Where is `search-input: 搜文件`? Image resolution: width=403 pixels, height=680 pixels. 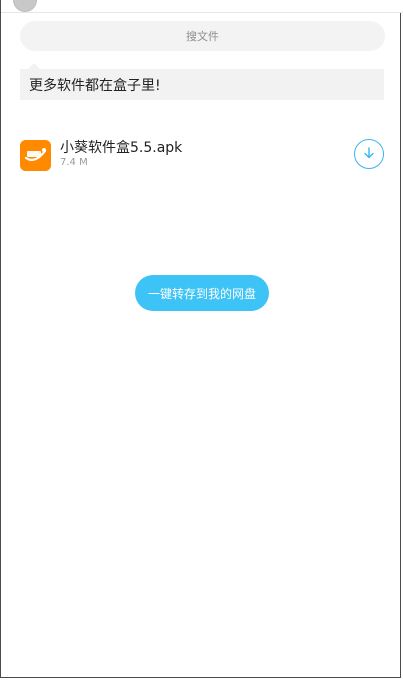 search-input: 搜文件 is located at coordinates (202, 36).